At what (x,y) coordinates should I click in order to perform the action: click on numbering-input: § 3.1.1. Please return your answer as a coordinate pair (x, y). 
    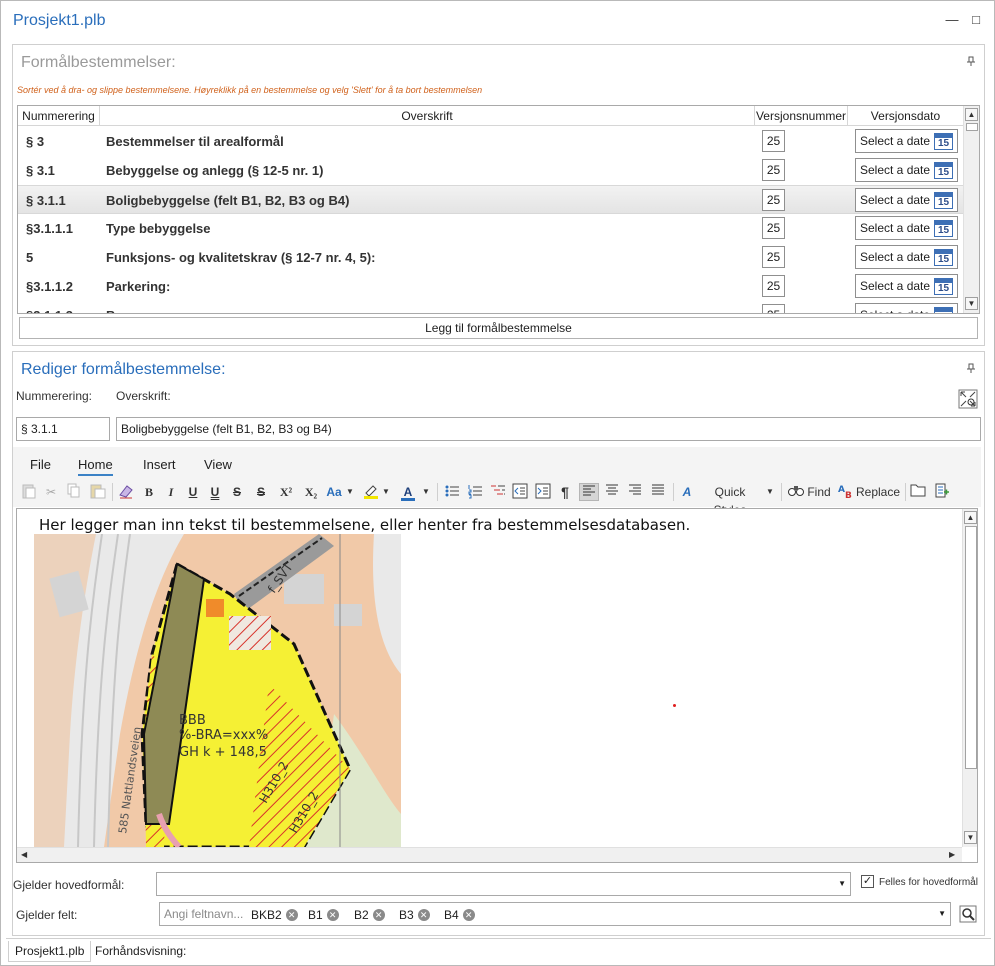
    Looking at the image, I should click on (63, 429).